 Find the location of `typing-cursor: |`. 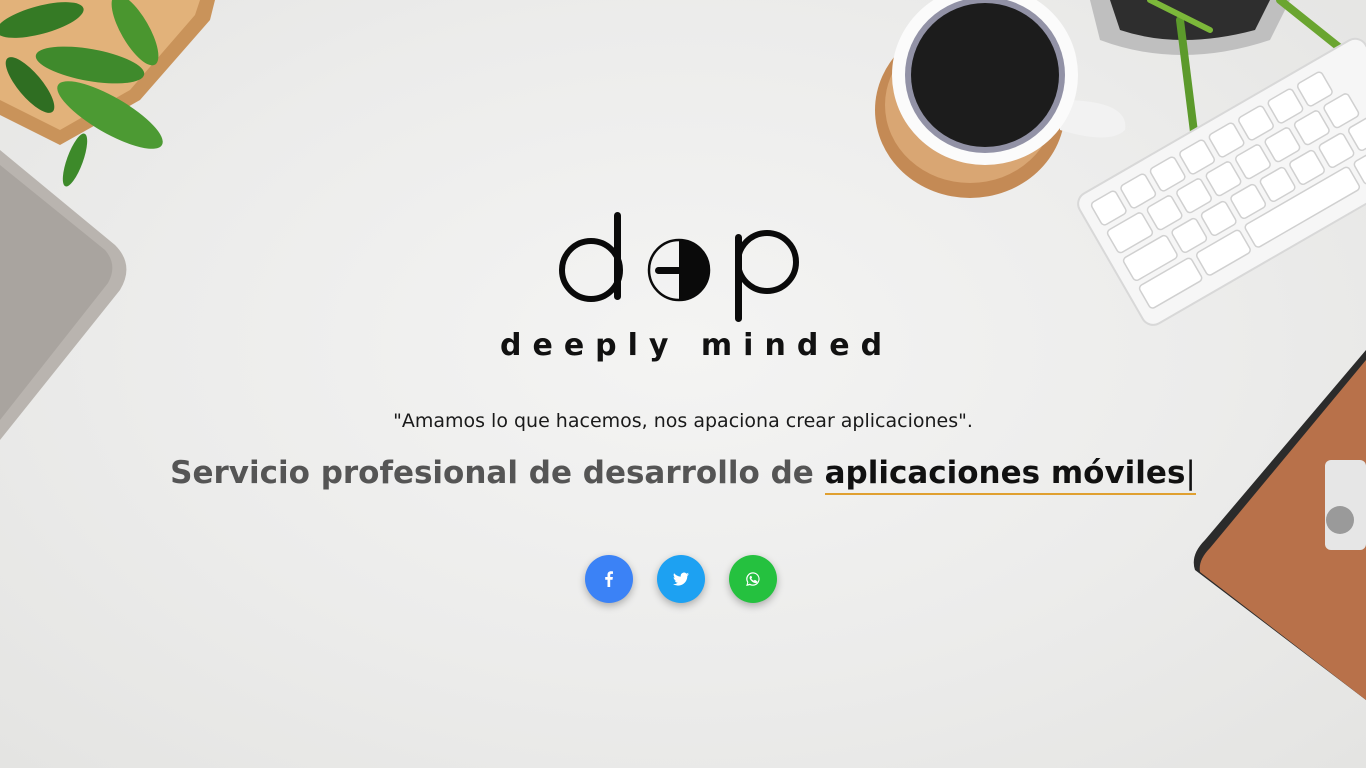

typing-cursor: | is located at coordinates (1190, 473).